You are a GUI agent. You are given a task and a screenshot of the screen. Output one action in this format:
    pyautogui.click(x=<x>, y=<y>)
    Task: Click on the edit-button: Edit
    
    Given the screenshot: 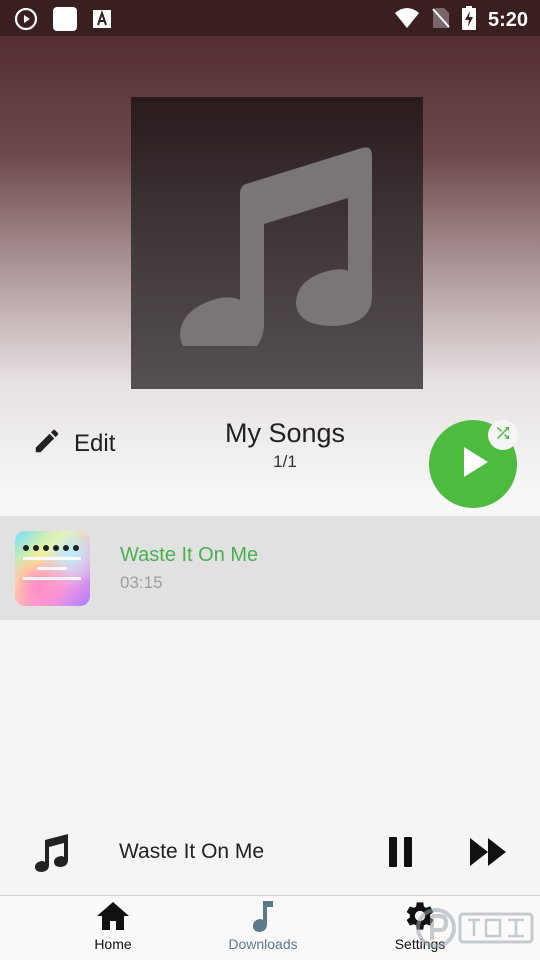 What is the action you would take?
    pyautogui.click(x=73, y=443)
    